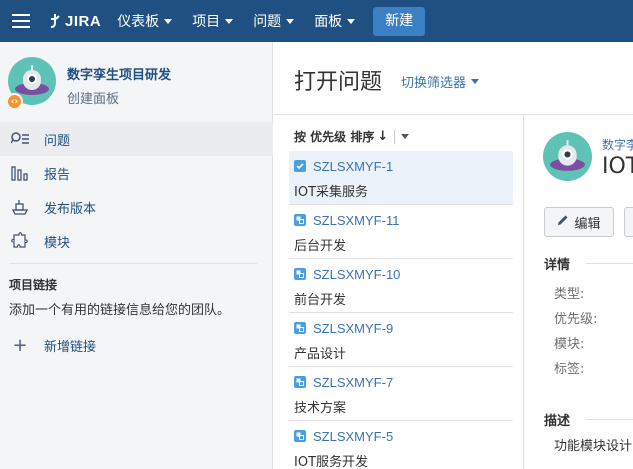 This screenshot has height=469, width=633. I want to click on description-heading: 描述, so click(557, 421).